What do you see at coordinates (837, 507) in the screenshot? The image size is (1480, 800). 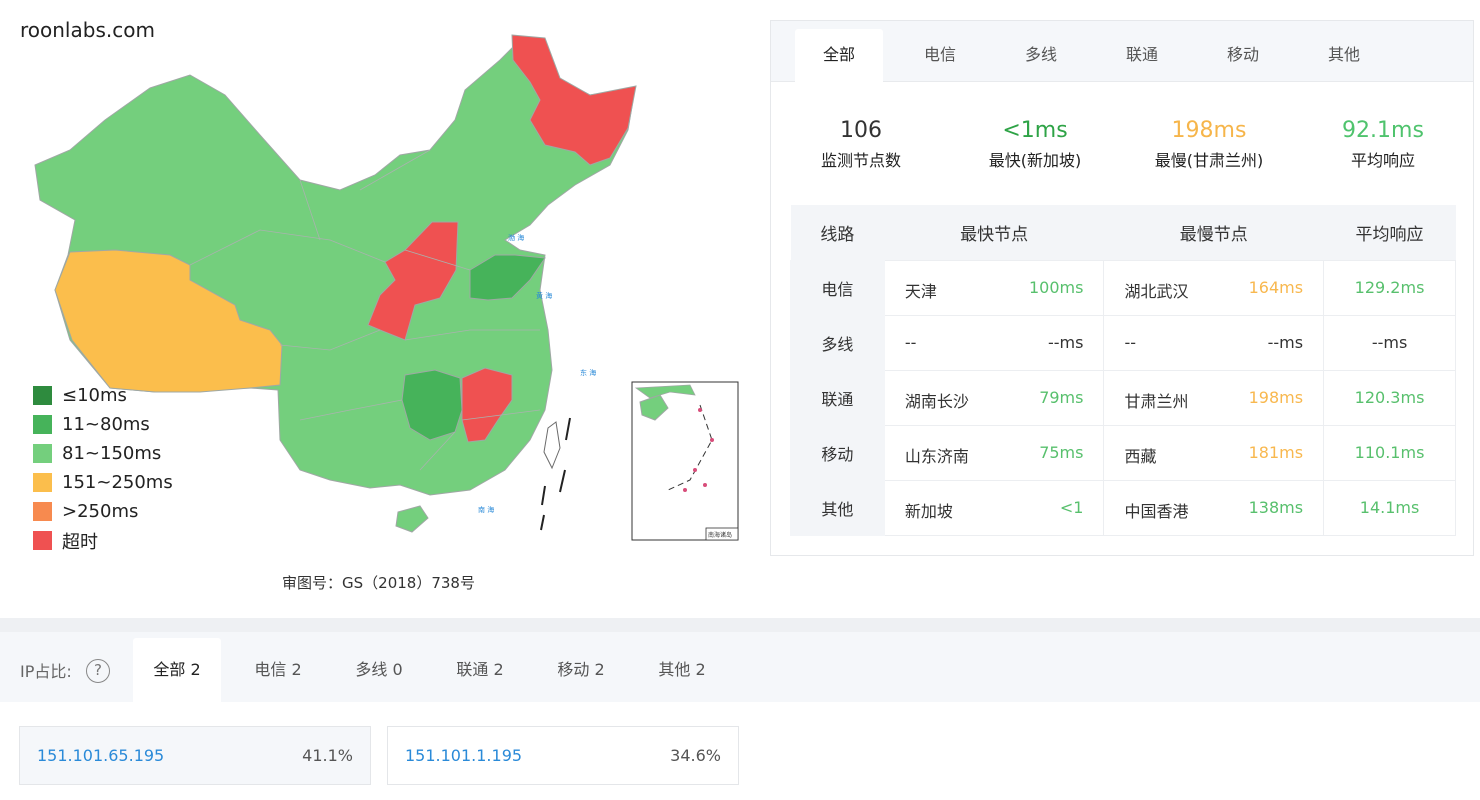 I see `line-cell: 其他` at bounding box center [837, 507].